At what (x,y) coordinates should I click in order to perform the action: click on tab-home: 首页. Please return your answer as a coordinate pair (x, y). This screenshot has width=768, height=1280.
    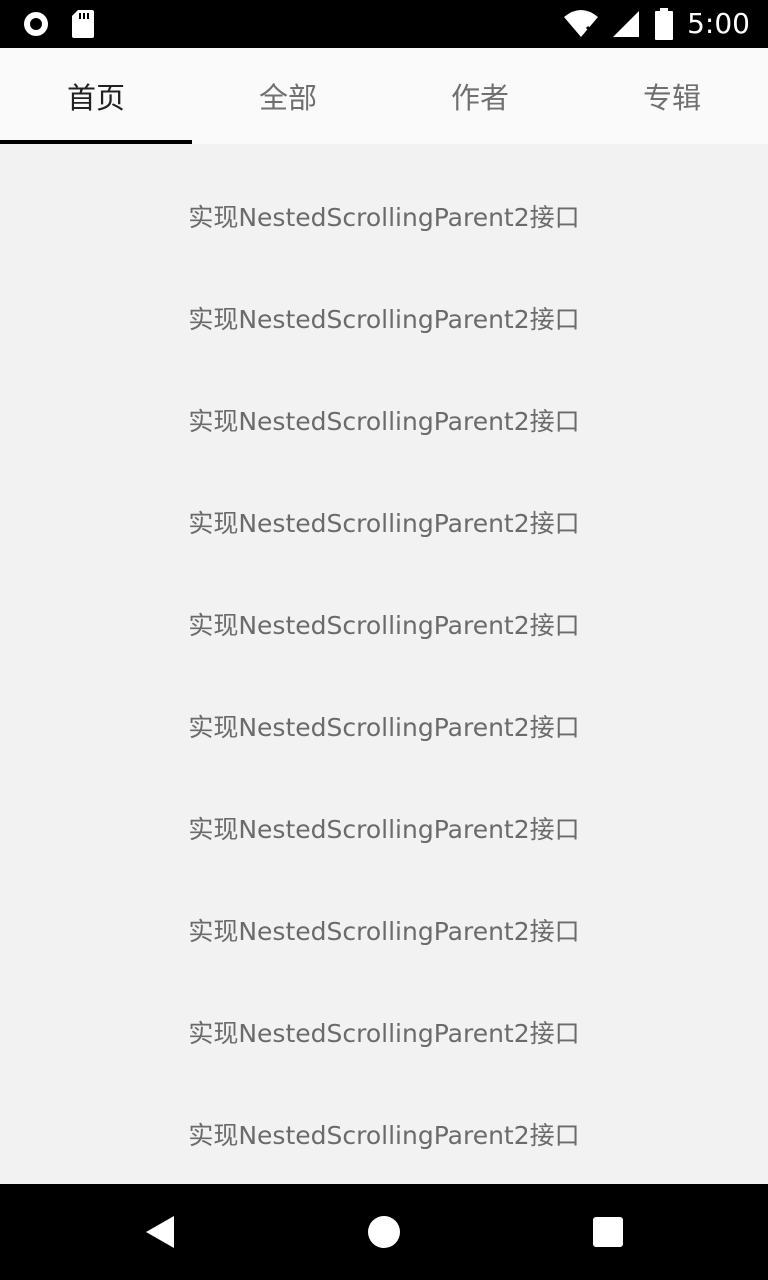
    Looking at the image, I should click on (96, 96).